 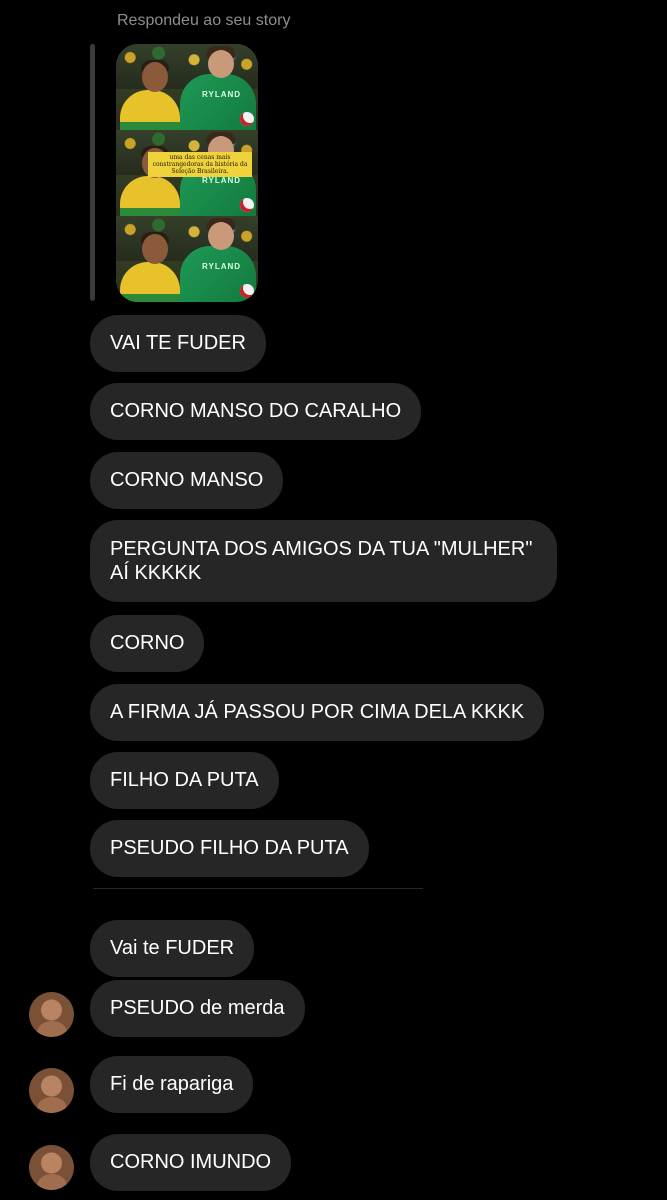 I want to click on message-bubble: VAI TE FUDER, so click(x=178, y=343).